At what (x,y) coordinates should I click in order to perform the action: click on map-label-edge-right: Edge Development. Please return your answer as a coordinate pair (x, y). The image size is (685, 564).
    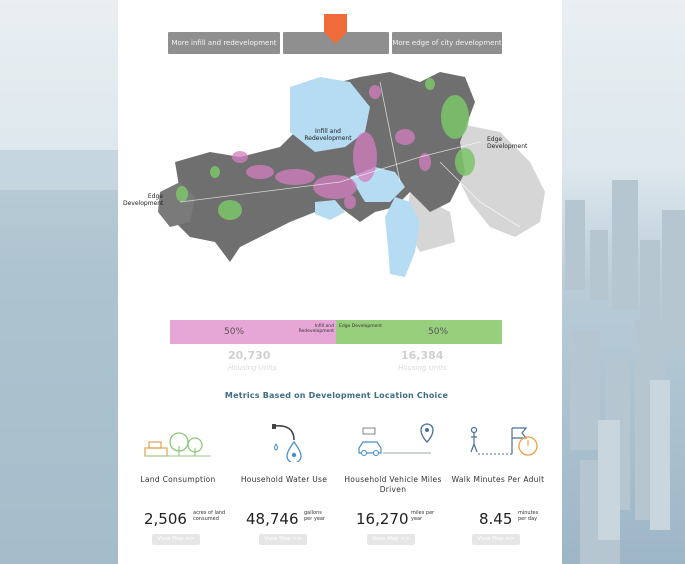
    Looking at the image, I should click on (507, 143).